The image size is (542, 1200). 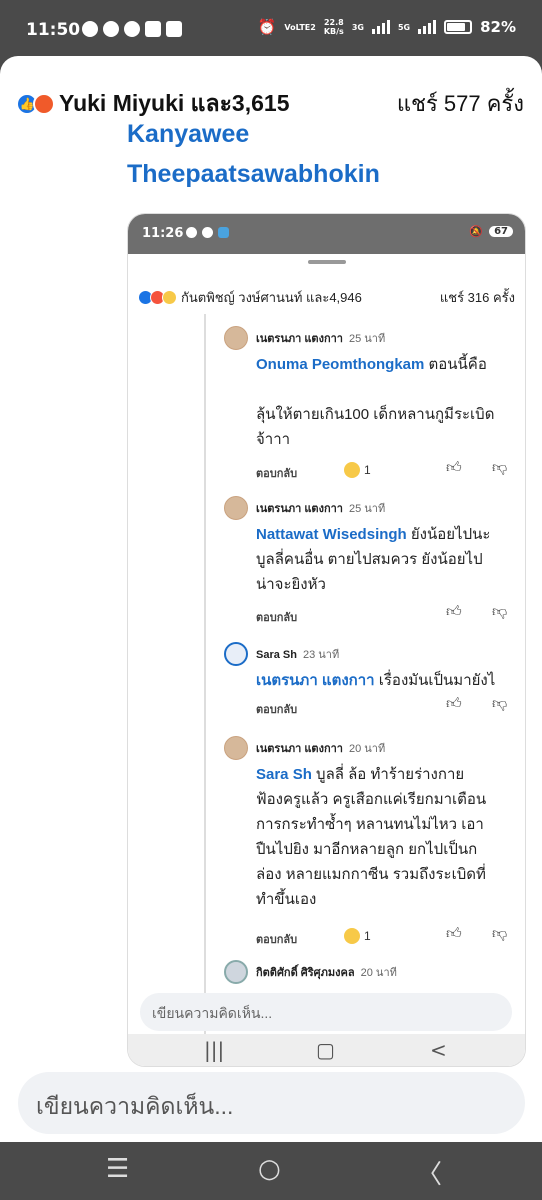 I want to click on inner-status-bar: 11:26 🔕 67, so click(x=326, y=234).